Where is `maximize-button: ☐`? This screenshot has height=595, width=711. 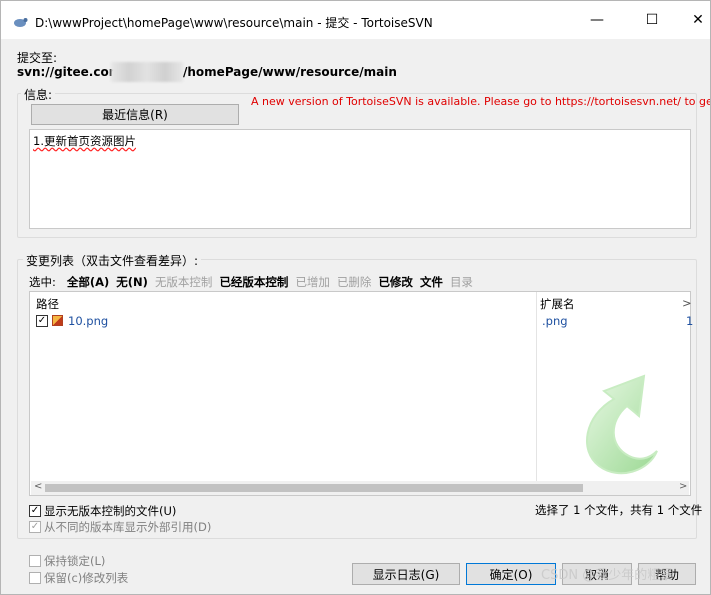
maximize-button: ☐ is located at coordinates (652, 20).